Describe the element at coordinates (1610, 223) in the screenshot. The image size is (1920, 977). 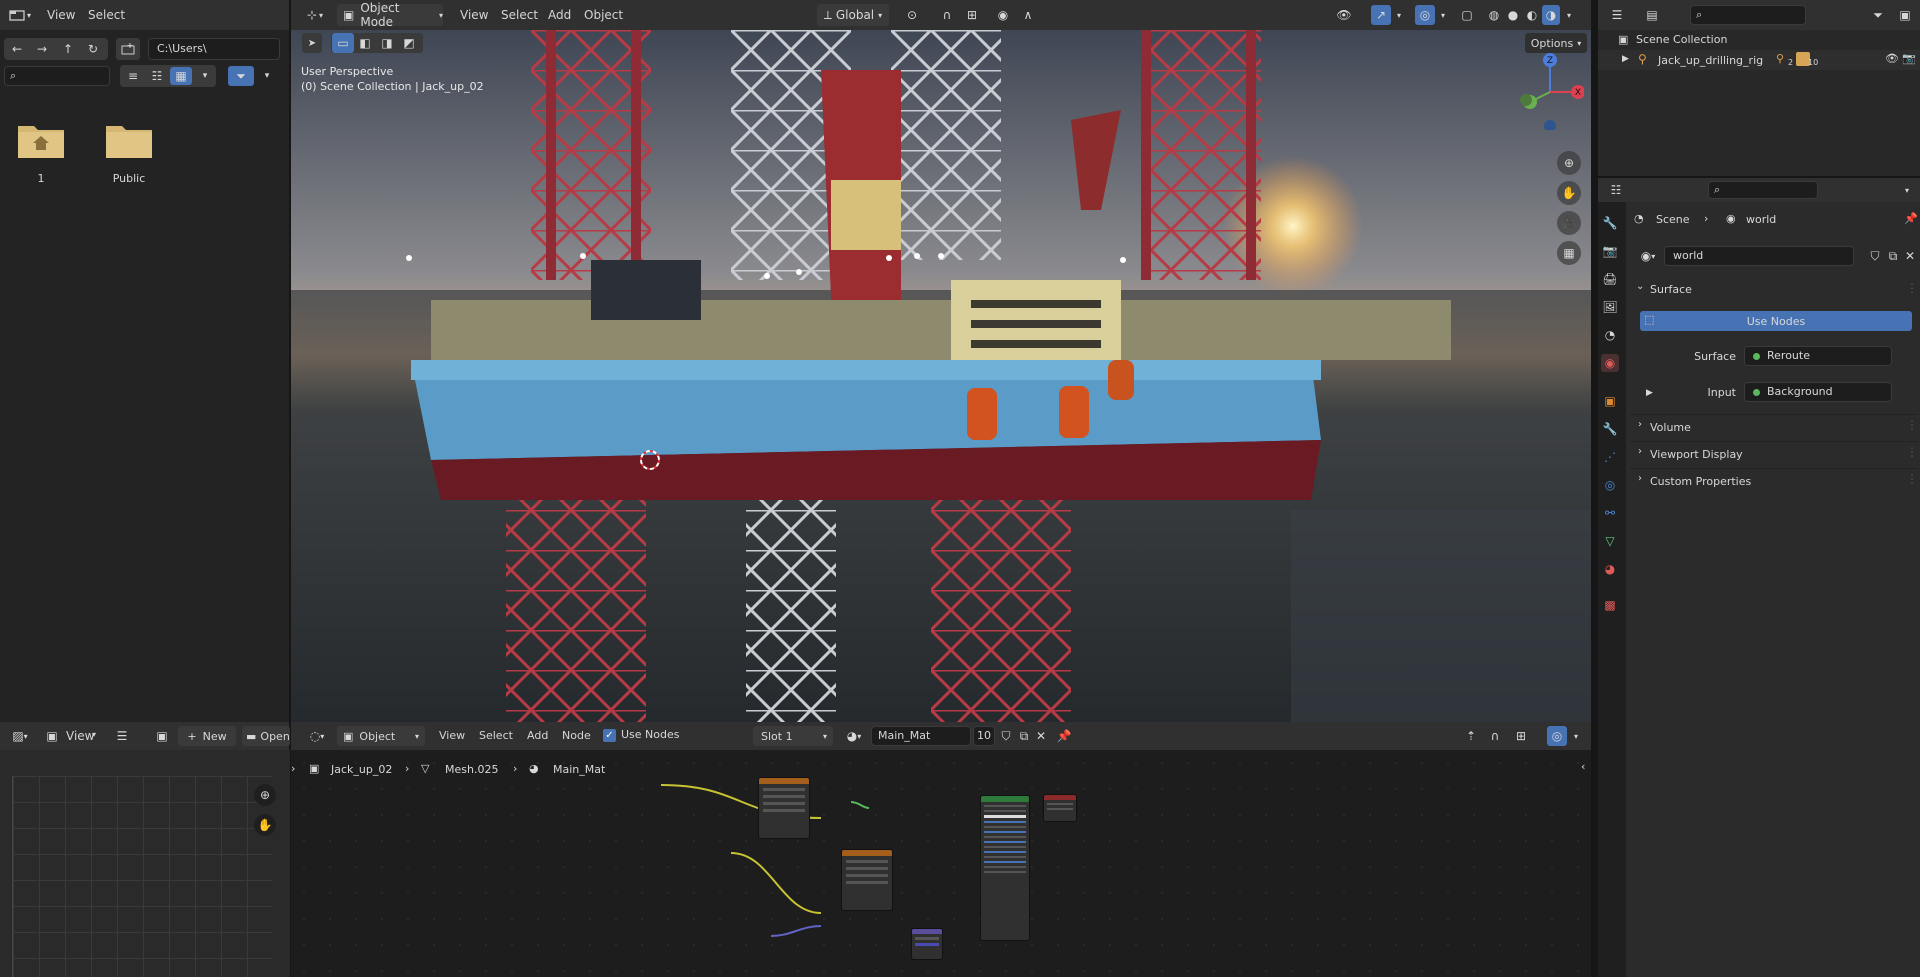
I see `tool-tab-icon: 🔧` at that location.